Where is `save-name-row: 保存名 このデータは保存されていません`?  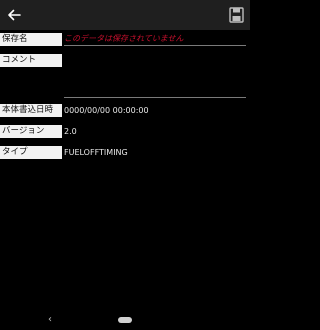
save-name-row: 保存名 このデータは保存されていません is located at coordinates (125, 39).